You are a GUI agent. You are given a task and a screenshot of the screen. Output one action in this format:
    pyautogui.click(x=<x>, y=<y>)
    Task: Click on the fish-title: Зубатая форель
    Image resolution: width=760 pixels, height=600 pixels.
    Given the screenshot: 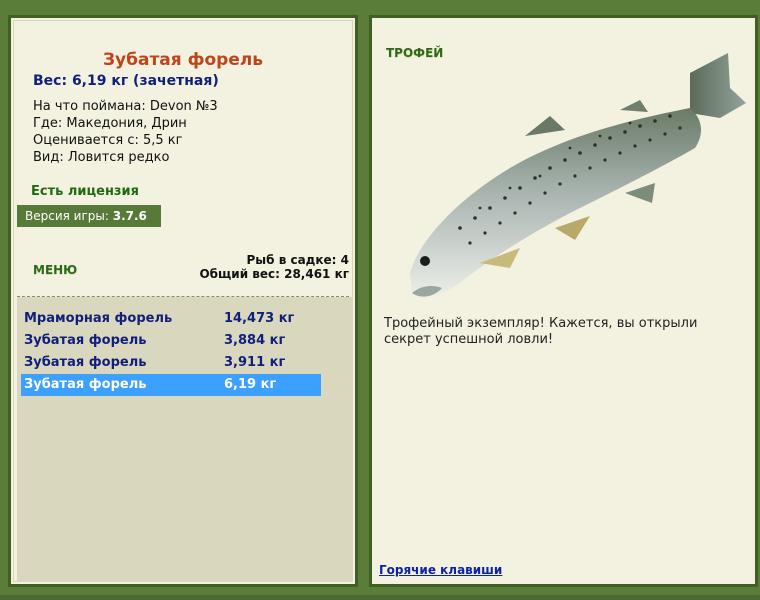 What is the action you would take?
    pyautogui.click(x=183, y=60)
    